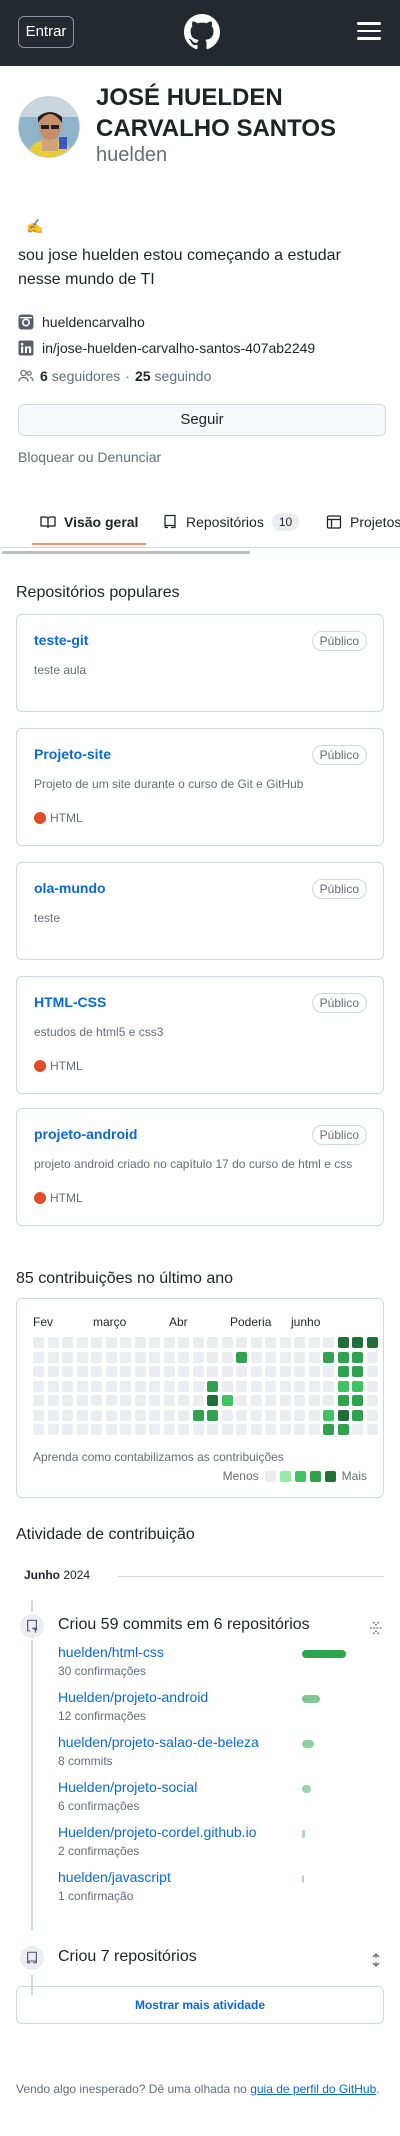  Describe the element at coordinates (98, 1851) in the screenshot. I see `commit-count: 2 confirmações` at that location.